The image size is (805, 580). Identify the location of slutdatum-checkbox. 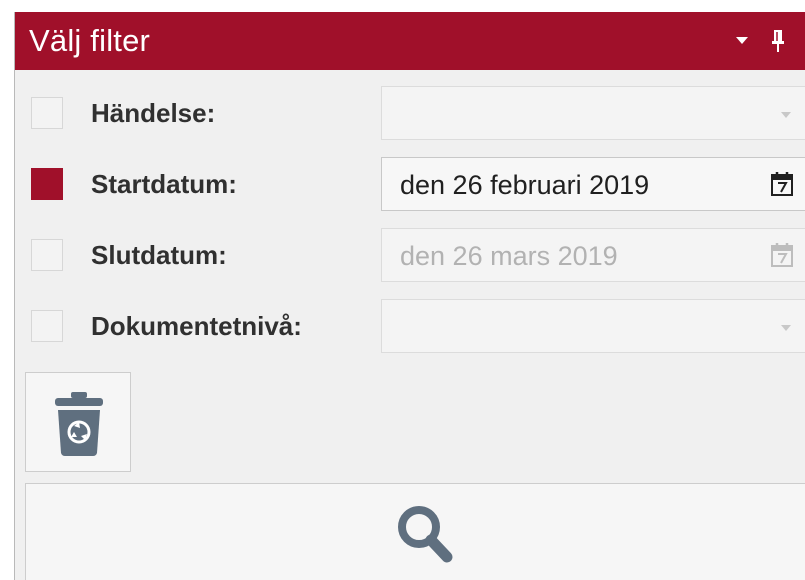
(47, 255).